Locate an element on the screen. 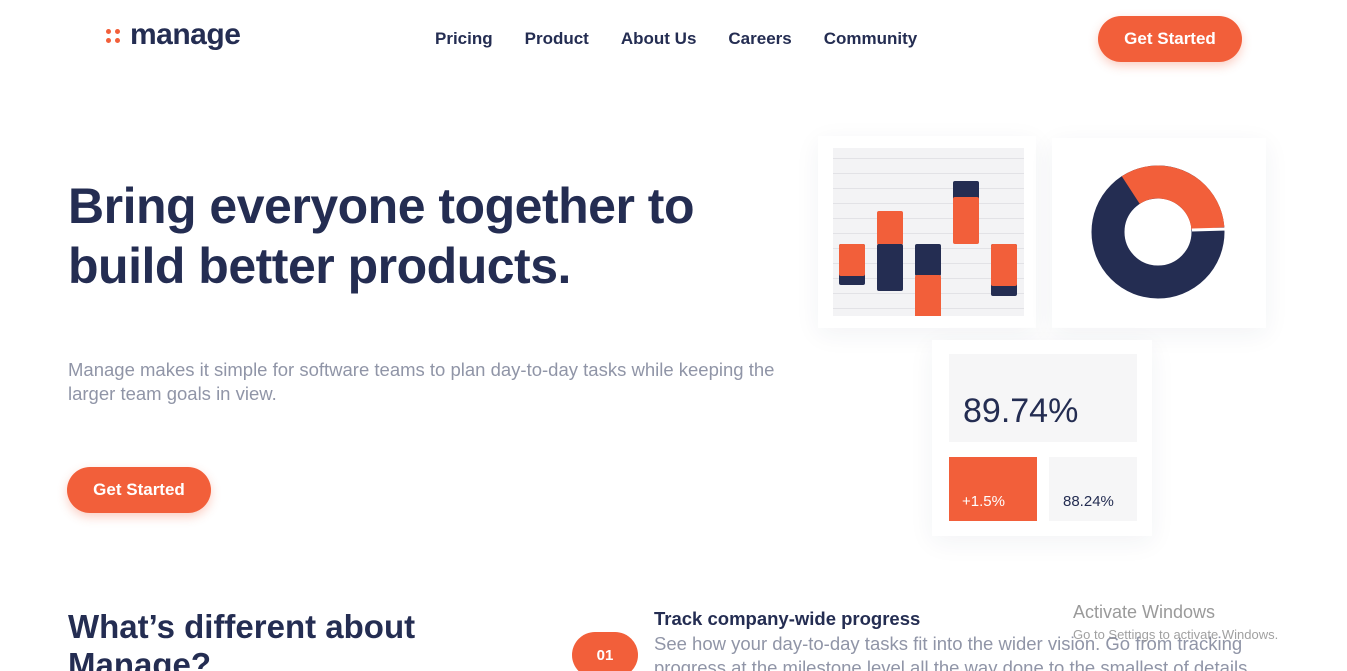 Image resolution: width=1347 pixels, height=671 pixels. donut-chart-card is located at coordinates (1159, 233).